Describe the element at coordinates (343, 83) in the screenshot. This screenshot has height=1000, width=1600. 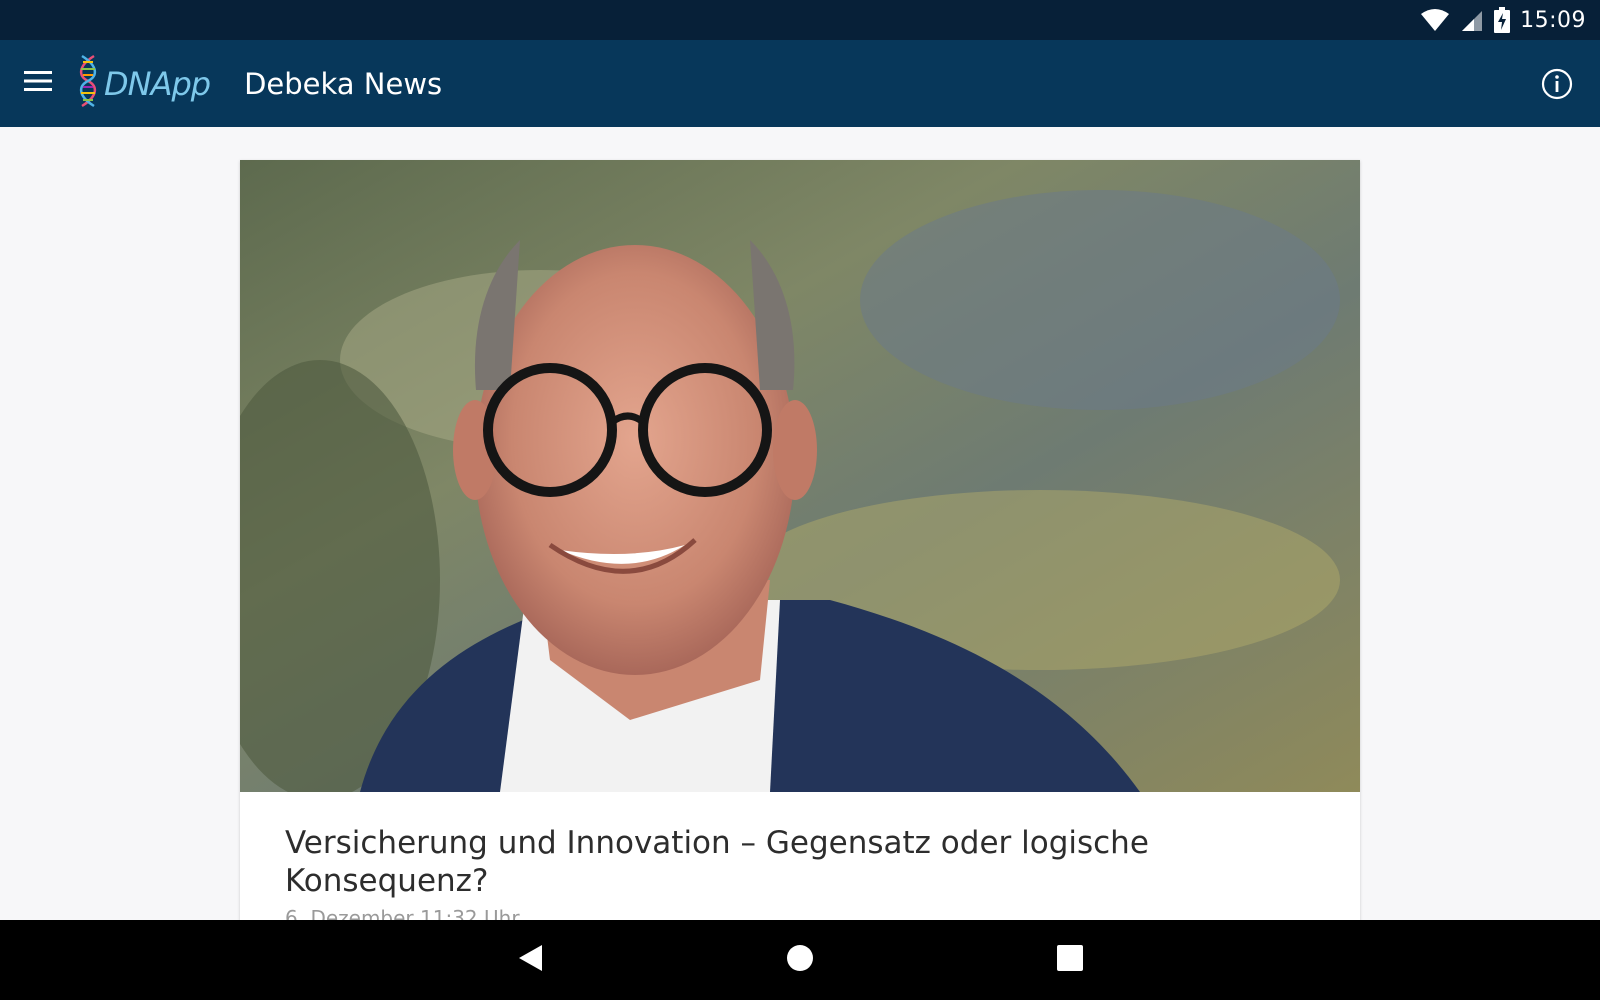
I see `app-title: Debeka News` at that location.